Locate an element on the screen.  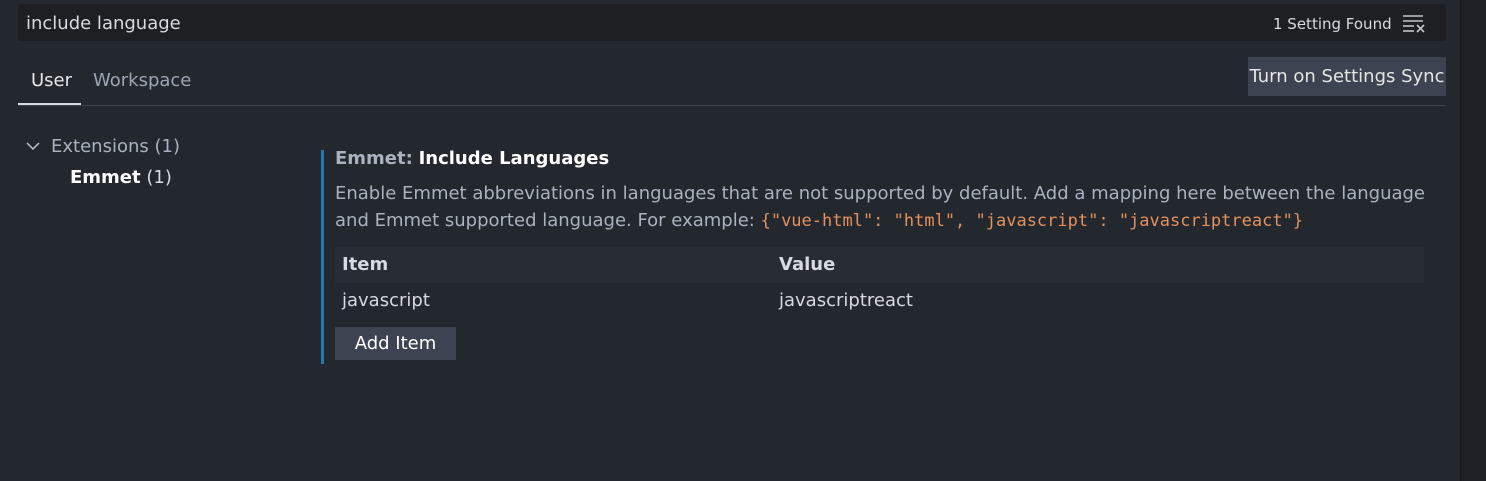
setting-focus-indicator is located at coordinates (322, 257).